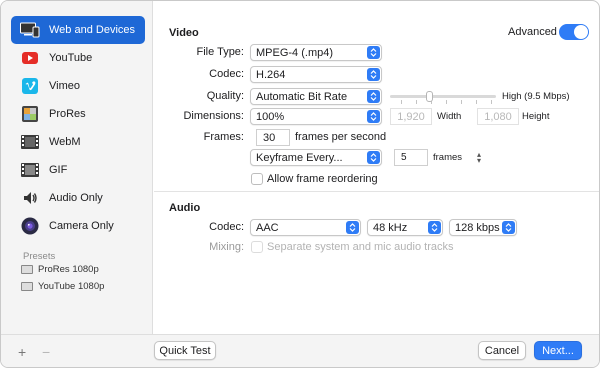  What do you see at coordinates (71, 58) in the screenshot?
I see `sidebar-item-label: YouTube` at bounding box center [71, 58].